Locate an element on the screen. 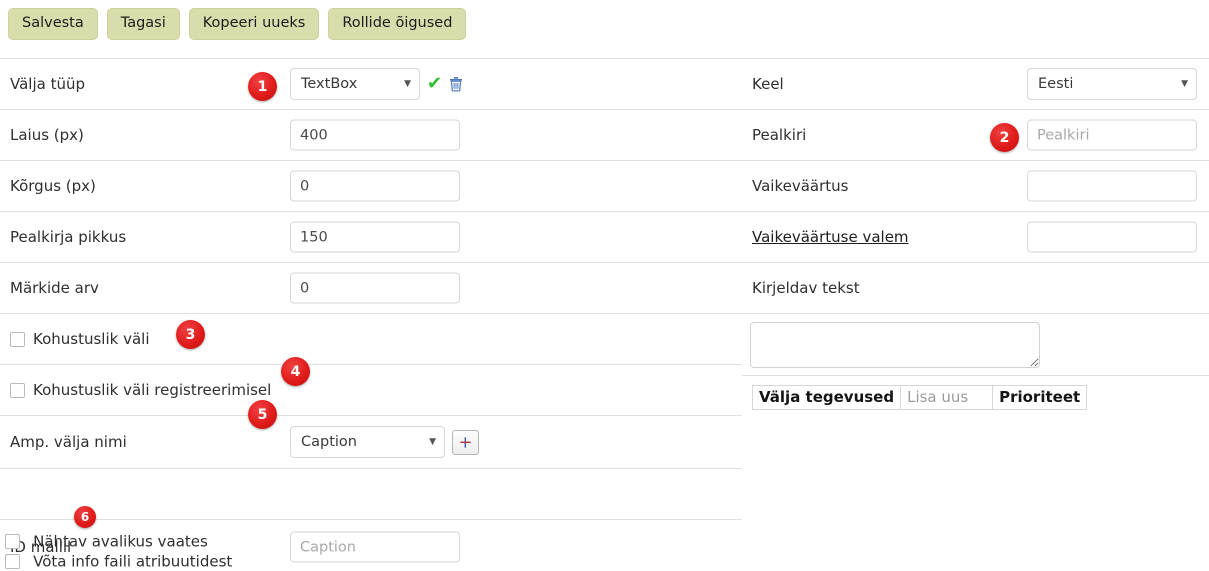 This screenshot has height=571, width=1209. annotation-badge-4: 4 is located at coordinates (295, 371).